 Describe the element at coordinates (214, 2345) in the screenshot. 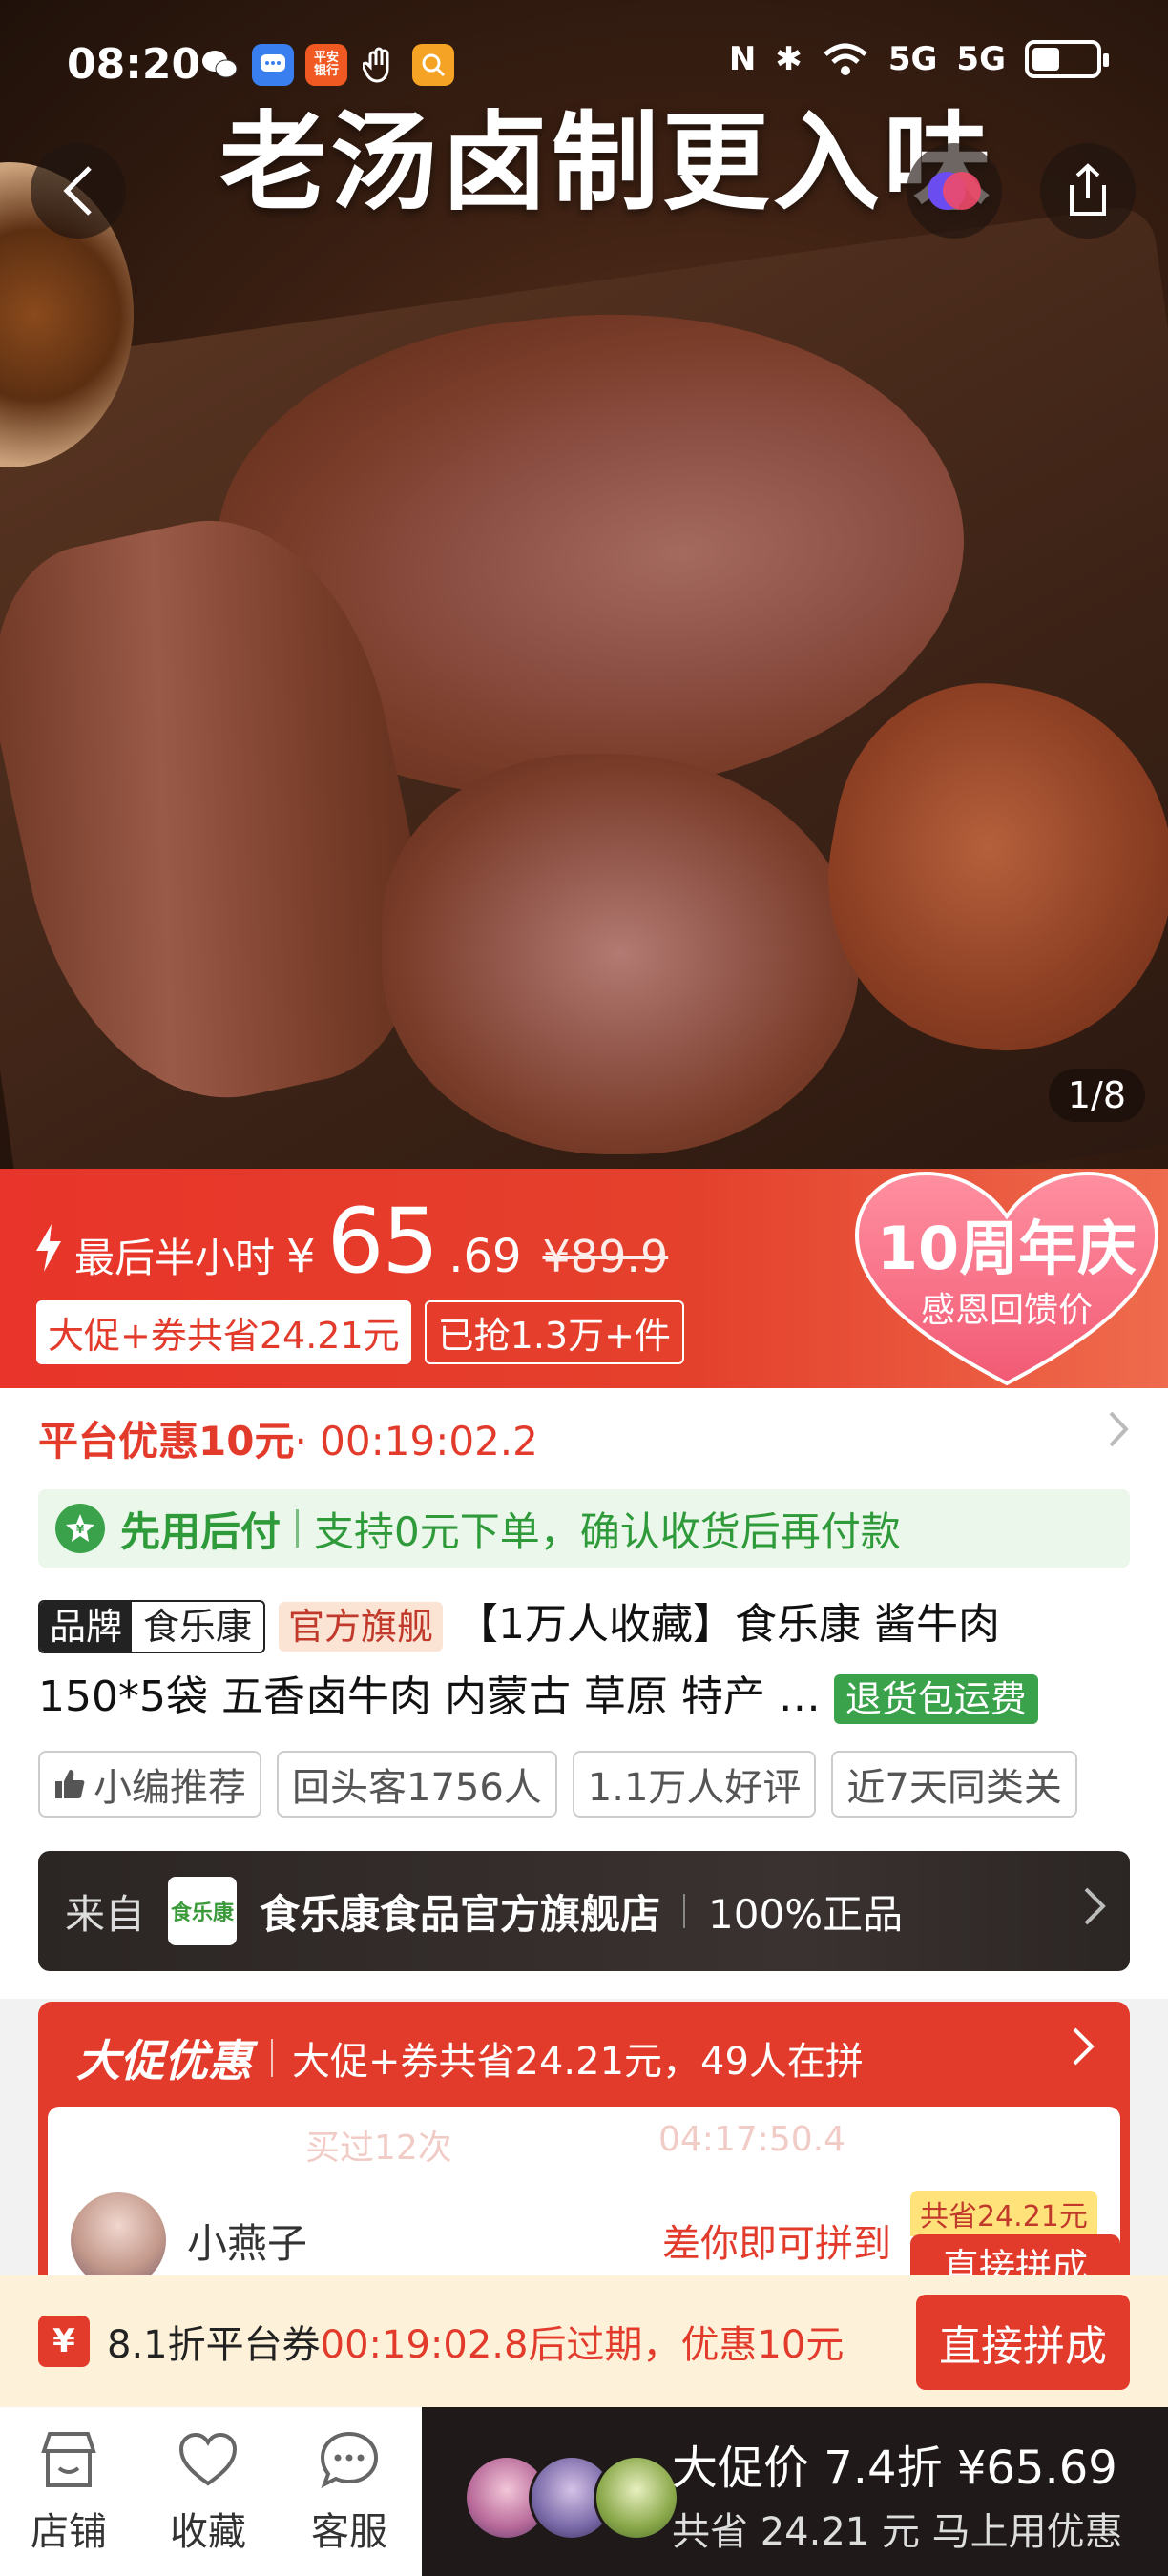

I see `coupon-name: 8.1折平台券` at that location.